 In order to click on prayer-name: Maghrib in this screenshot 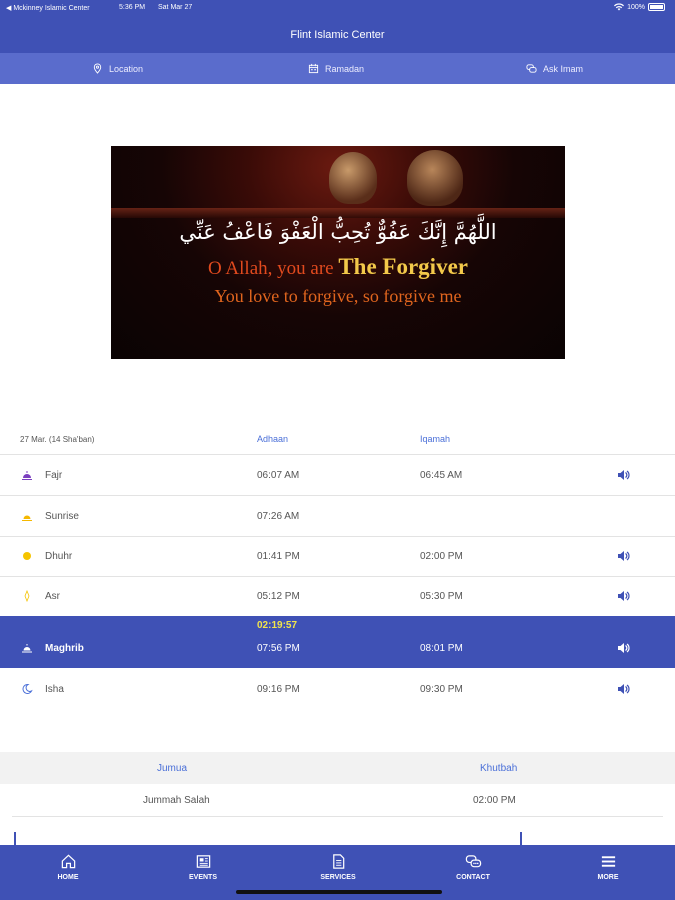, I will do `click(64, 648)`.